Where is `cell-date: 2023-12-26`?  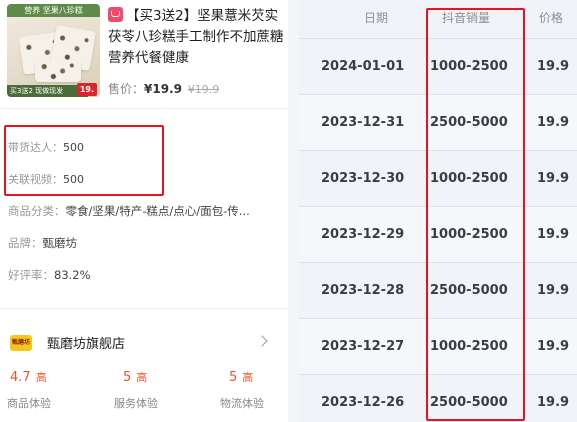
cell-date: 2023-12-26 is located at coordinates (363, 402).